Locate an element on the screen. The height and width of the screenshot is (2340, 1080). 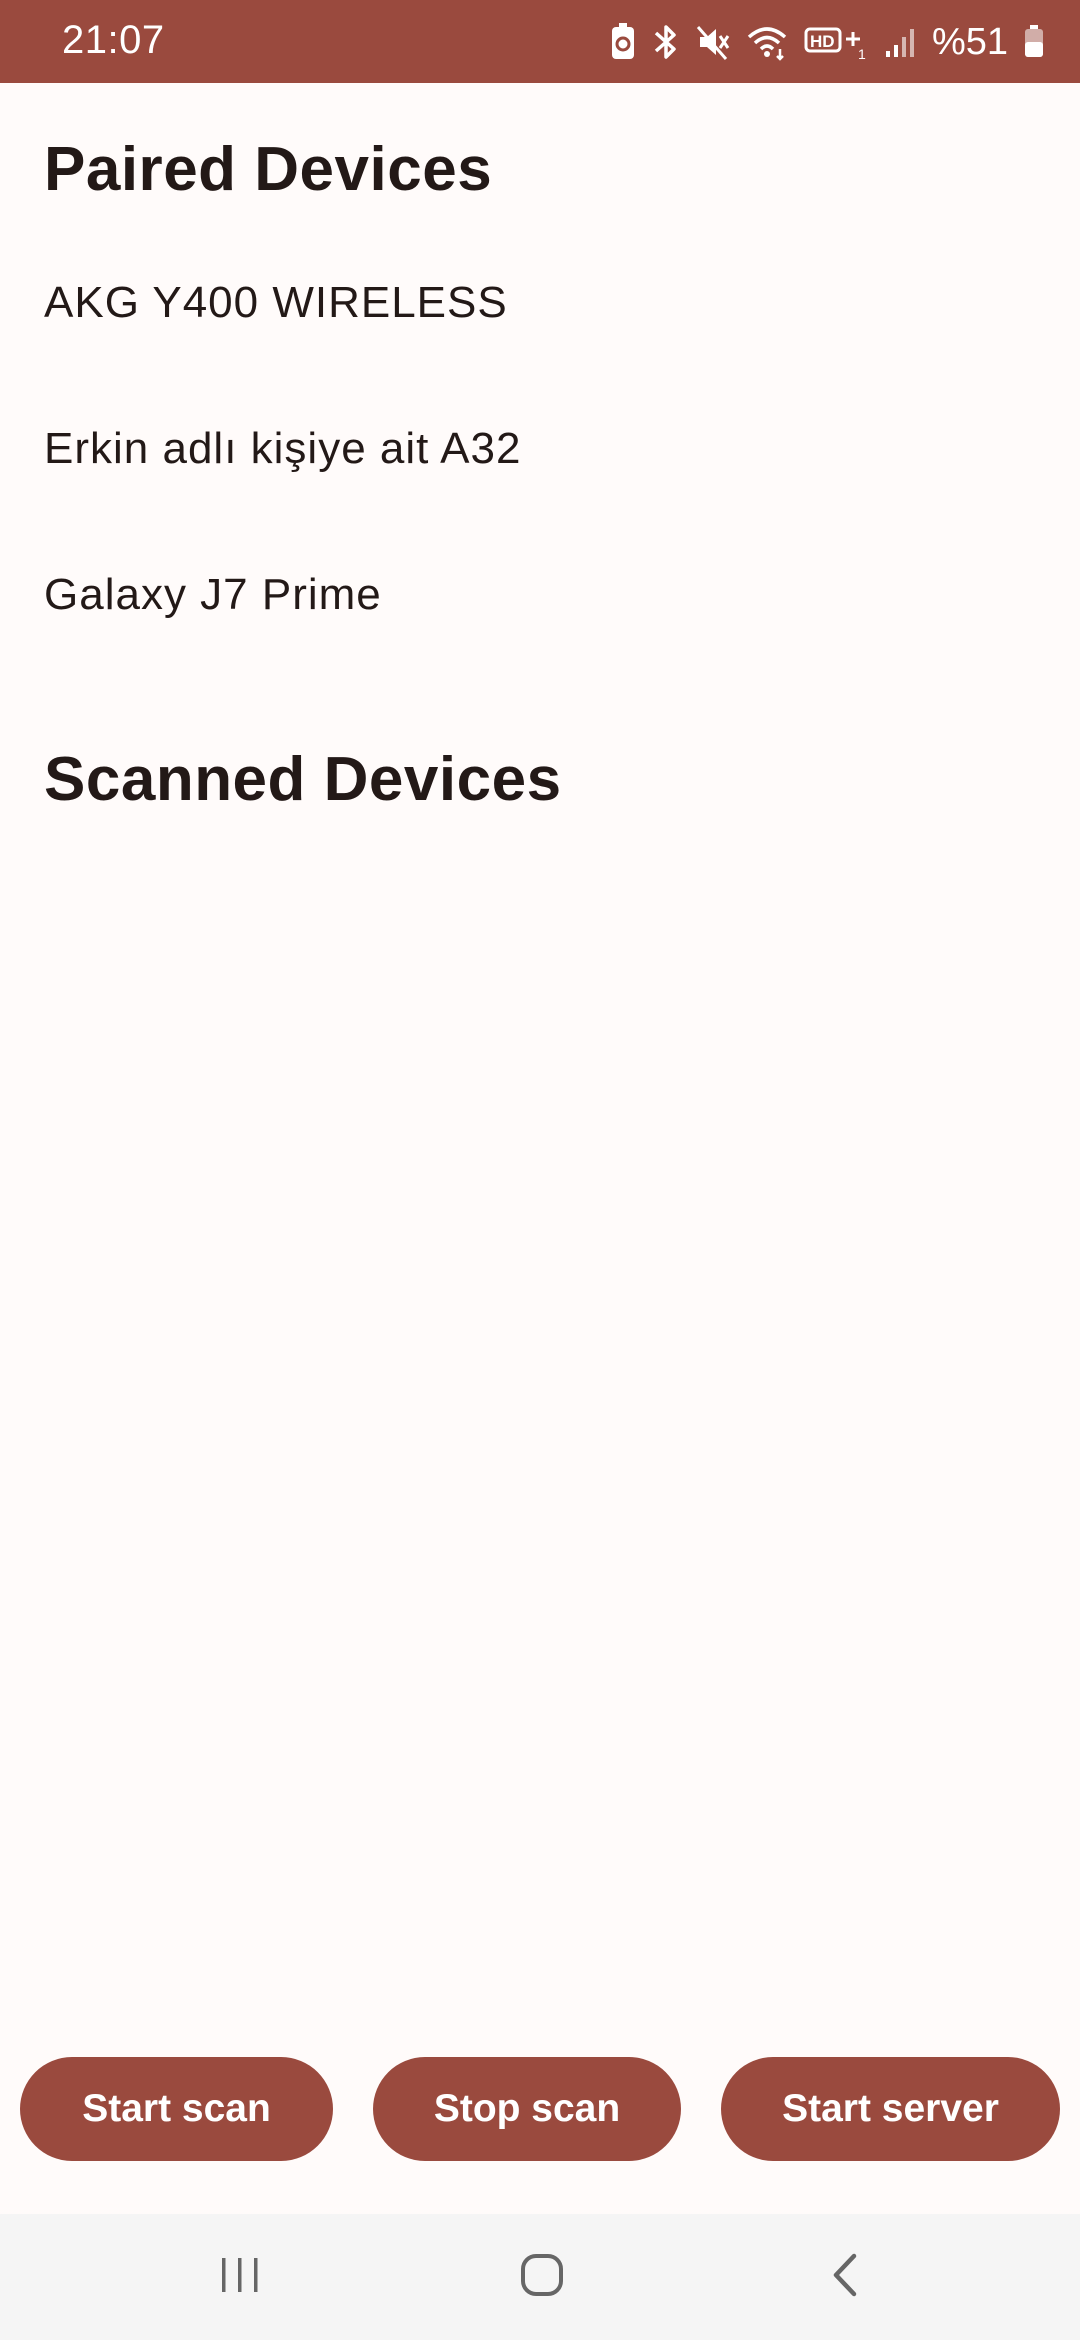
svg-text: 1 is located at coordinates (862, 53).